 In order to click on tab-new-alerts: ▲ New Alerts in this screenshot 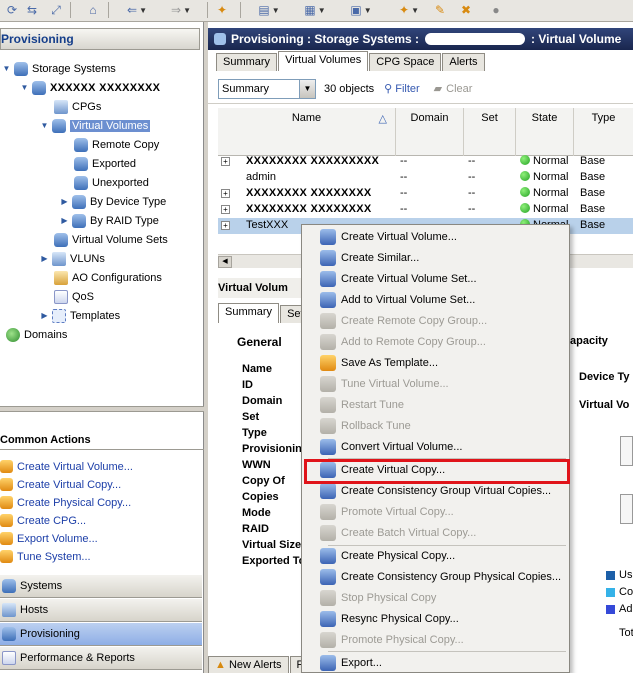, I will do `click(248, 664)`.